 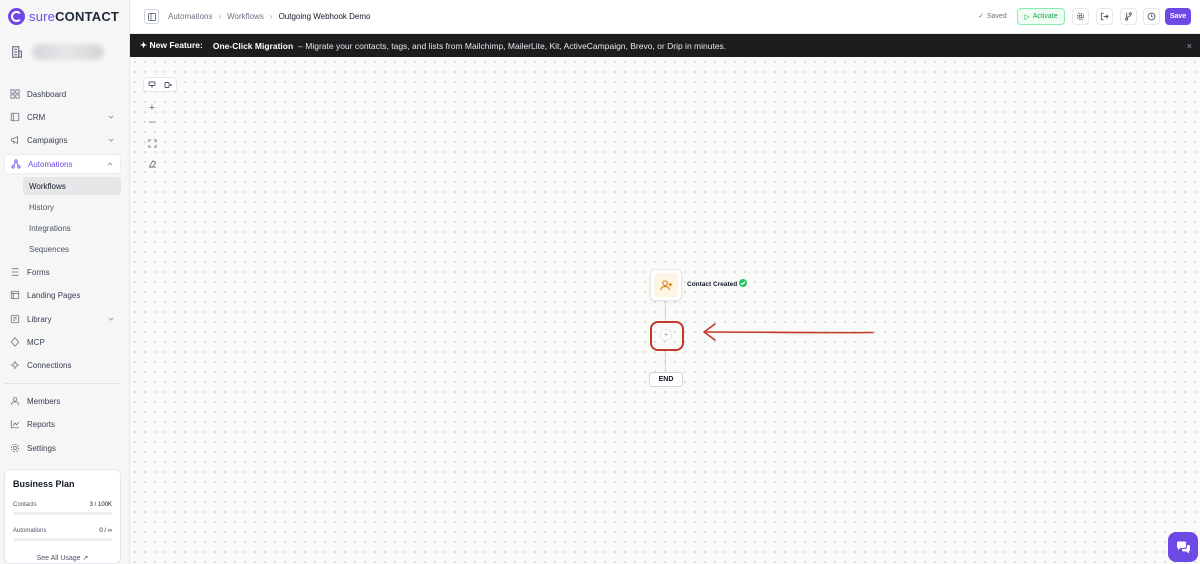 What do you see at coordinates (62, 505) in the screenshot?
I see `contacts-usage-row: Contacts 3 / 100K` at bounding box center [62, 505].